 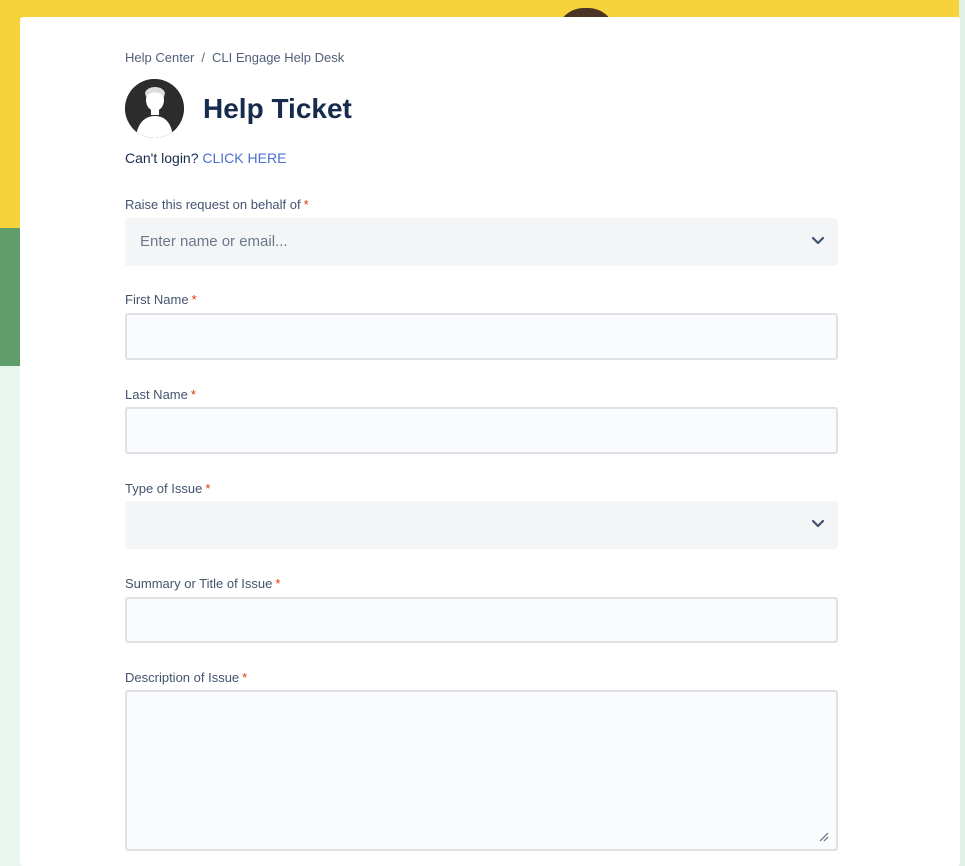 I want to click on user-silhouette-icon, so click(x=154, y=108).